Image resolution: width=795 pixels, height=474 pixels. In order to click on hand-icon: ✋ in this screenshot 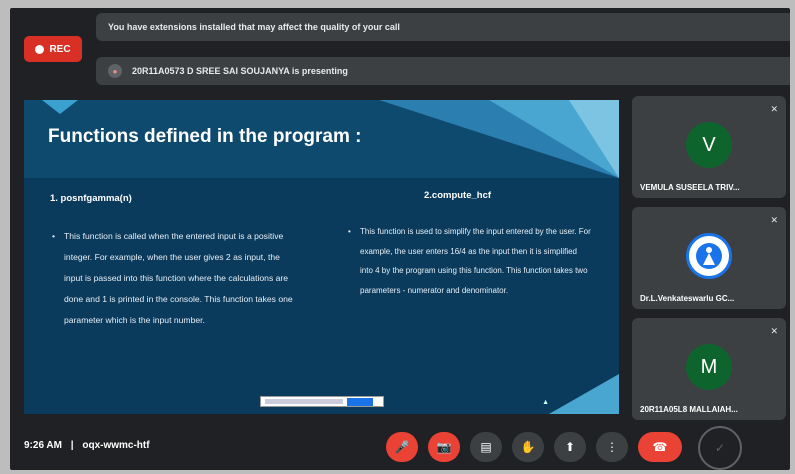, I will do `click(528, 447)`.